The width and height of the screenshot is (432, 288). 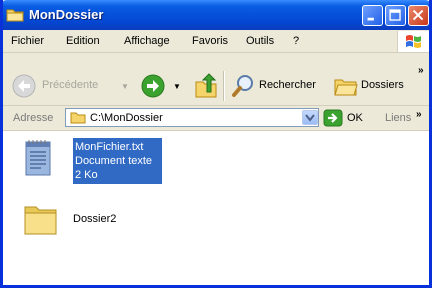 What do you see at coordinates (370, 19) in the screenshot?
I see `minimize-icon` at bounding box center [370, 19].